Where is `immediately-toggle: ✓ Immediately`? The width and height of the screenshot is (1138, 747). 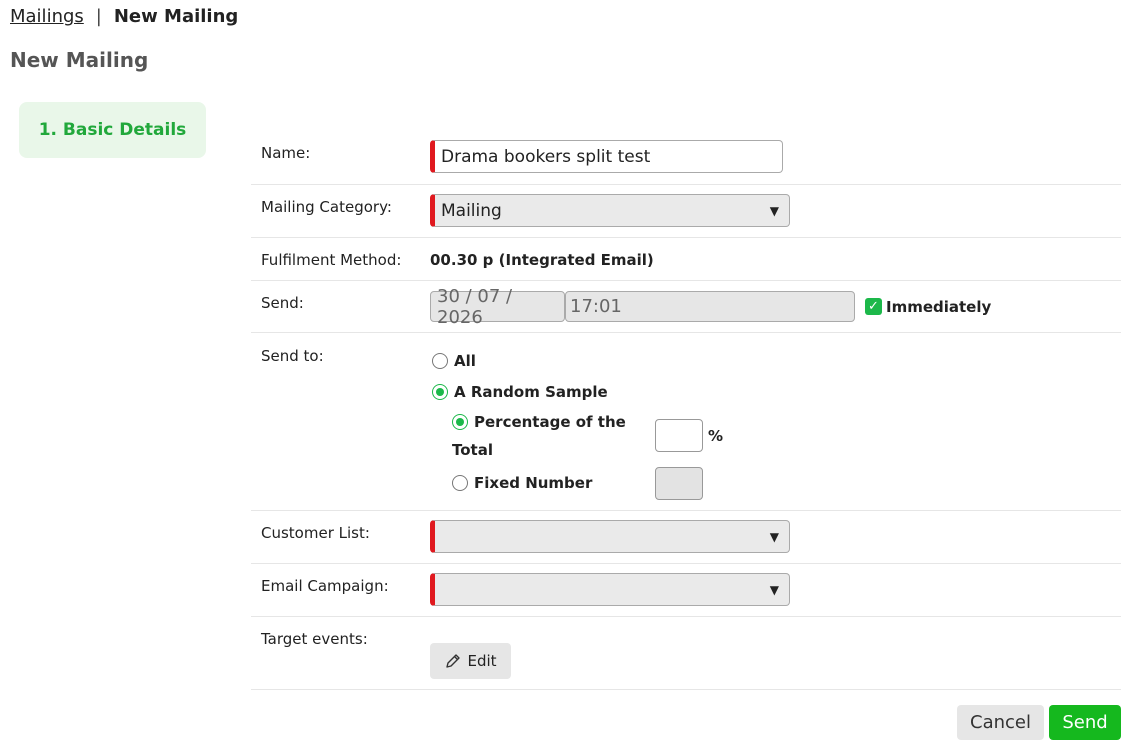 immediately-toggle: ✓ Immediately is located at coordinates (928, 307).